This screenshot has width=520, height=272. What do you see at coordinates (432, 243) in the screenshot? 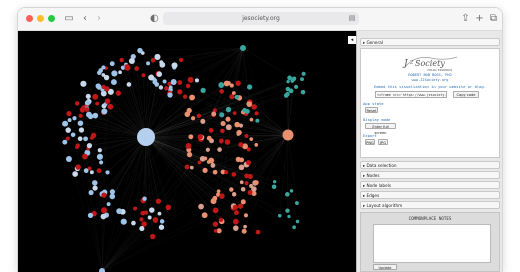
I see `notes-textarea` at bounding box center [432, 243].